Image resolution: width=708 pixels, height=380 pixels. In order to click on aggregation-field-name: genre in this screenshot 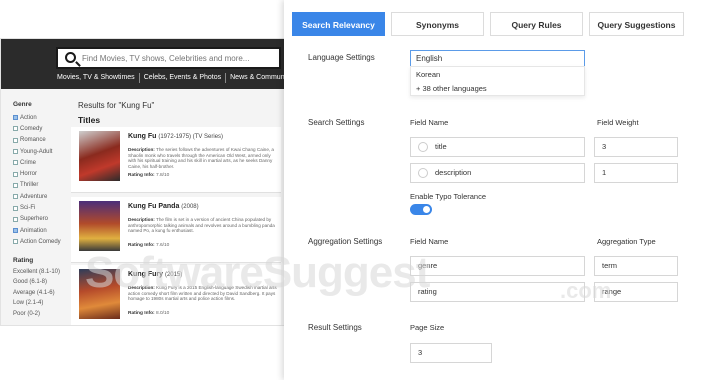, I will do `click(497, 266)`.